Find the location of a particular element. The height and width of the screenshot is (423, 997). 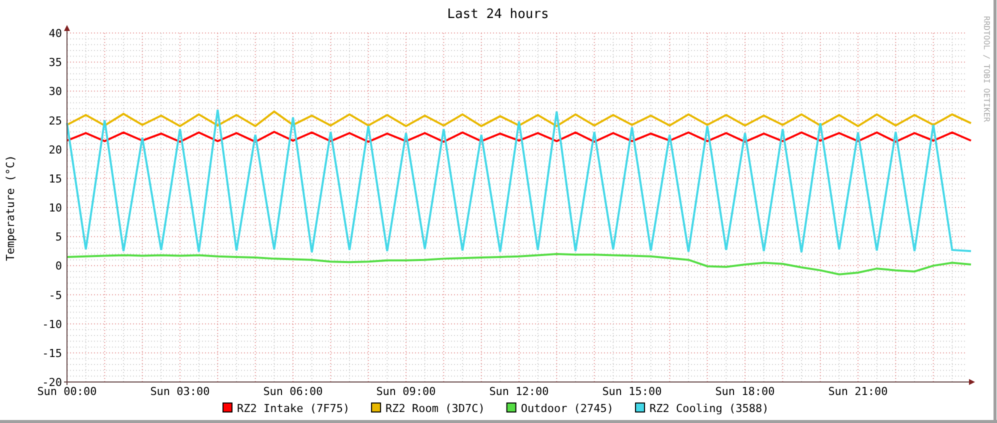

tick-label: Sun 09:00 is located at coordinates (406, 391).